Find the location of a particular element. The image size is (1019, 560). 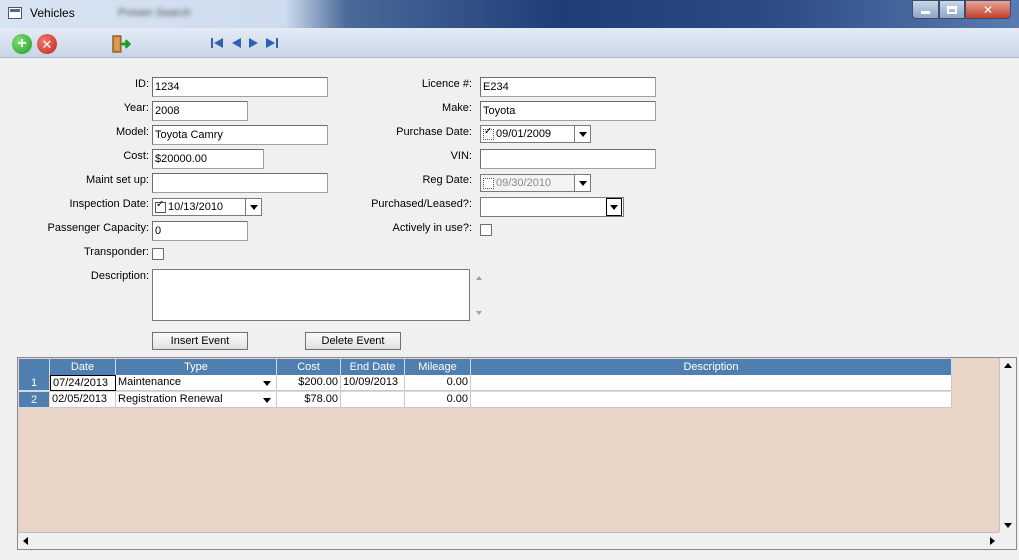

window-title: Vehicles is located at coordinates (52, 13).